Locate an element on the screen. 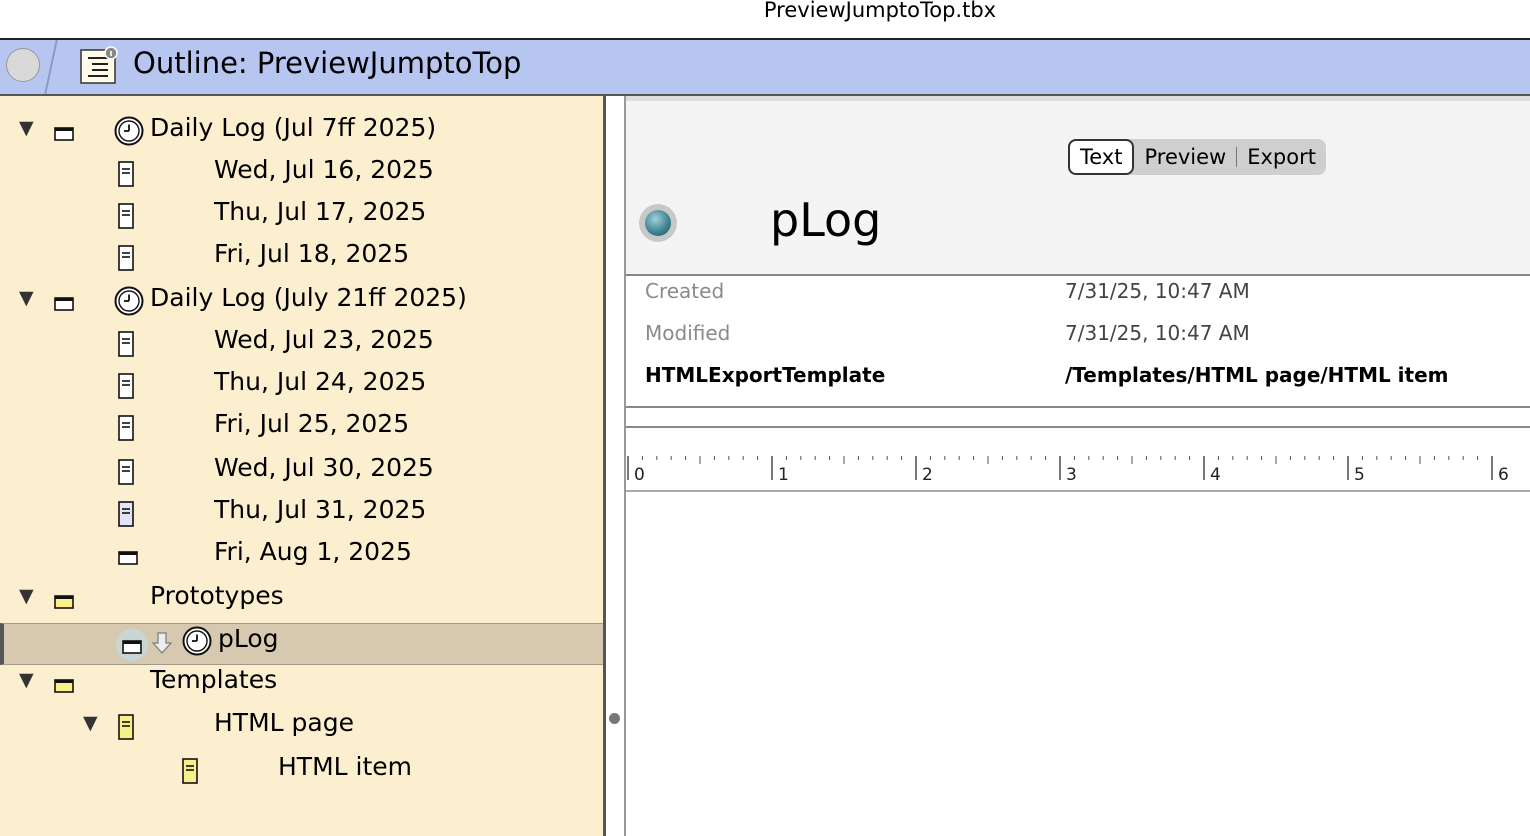 The width and height of the screenshot is (1530, 836). outline-row: HTML item is located at coordinates (301, 771).